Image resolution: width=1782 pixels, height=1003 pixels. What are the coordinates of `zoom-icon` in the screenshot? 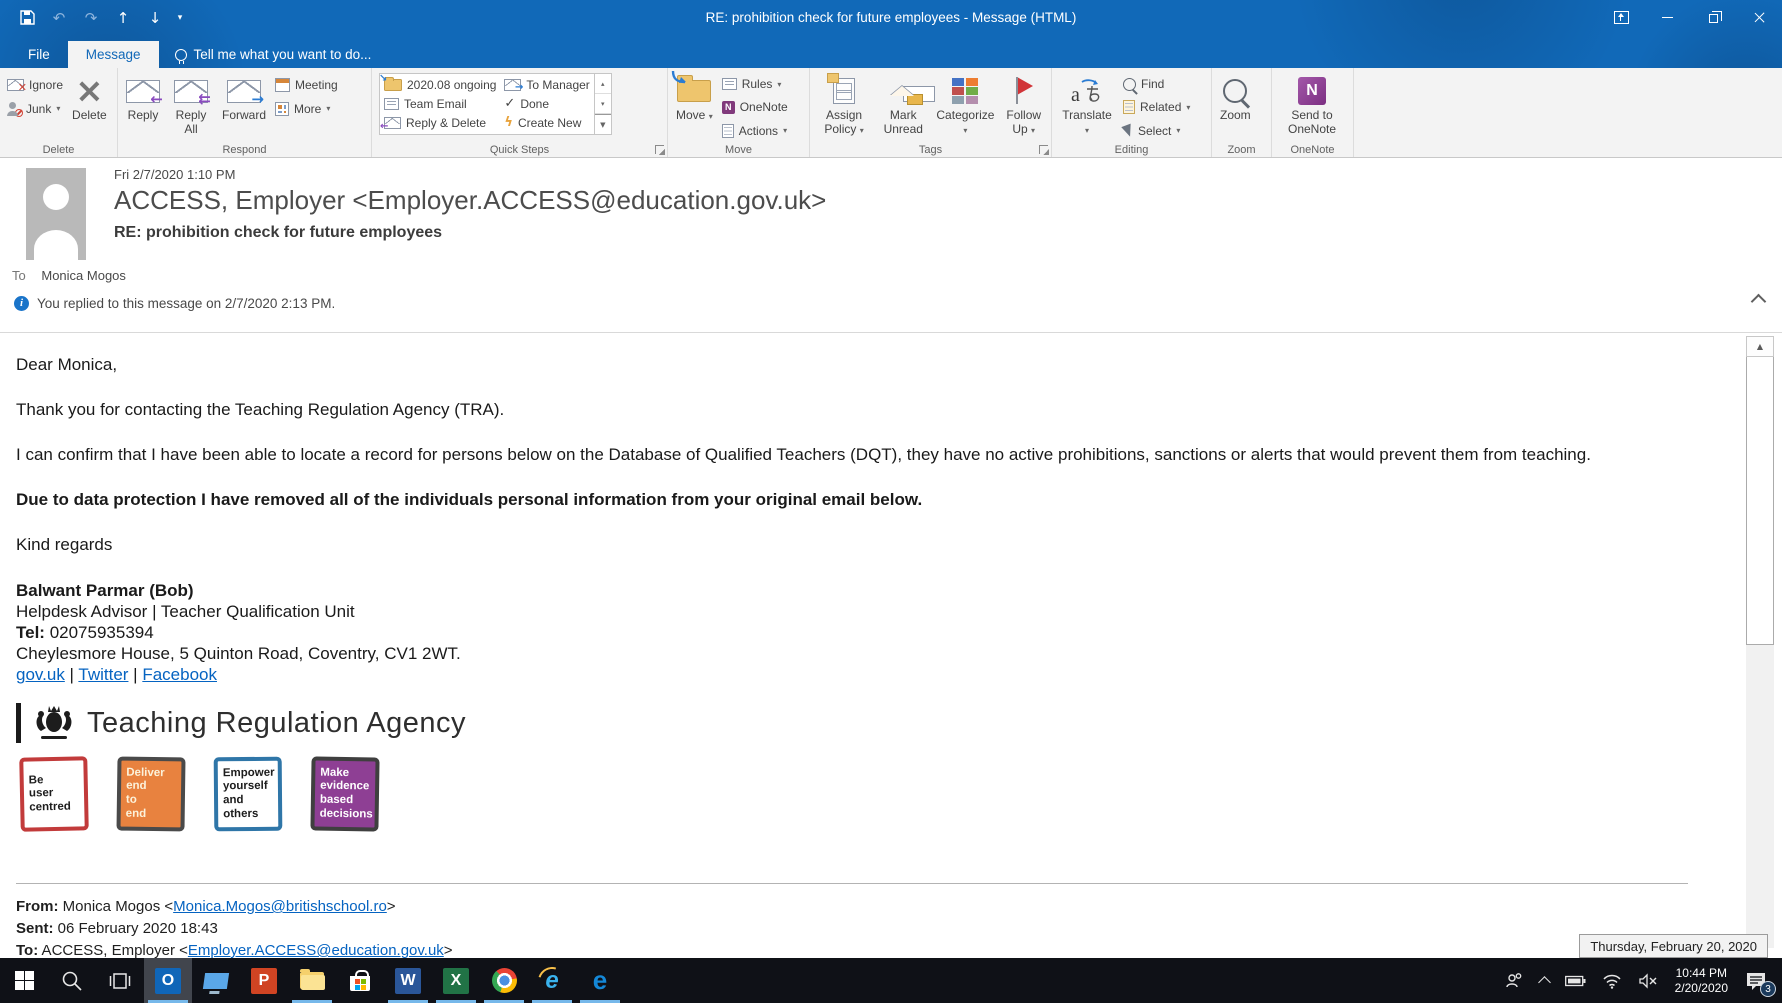 It's located at (1235, 91).